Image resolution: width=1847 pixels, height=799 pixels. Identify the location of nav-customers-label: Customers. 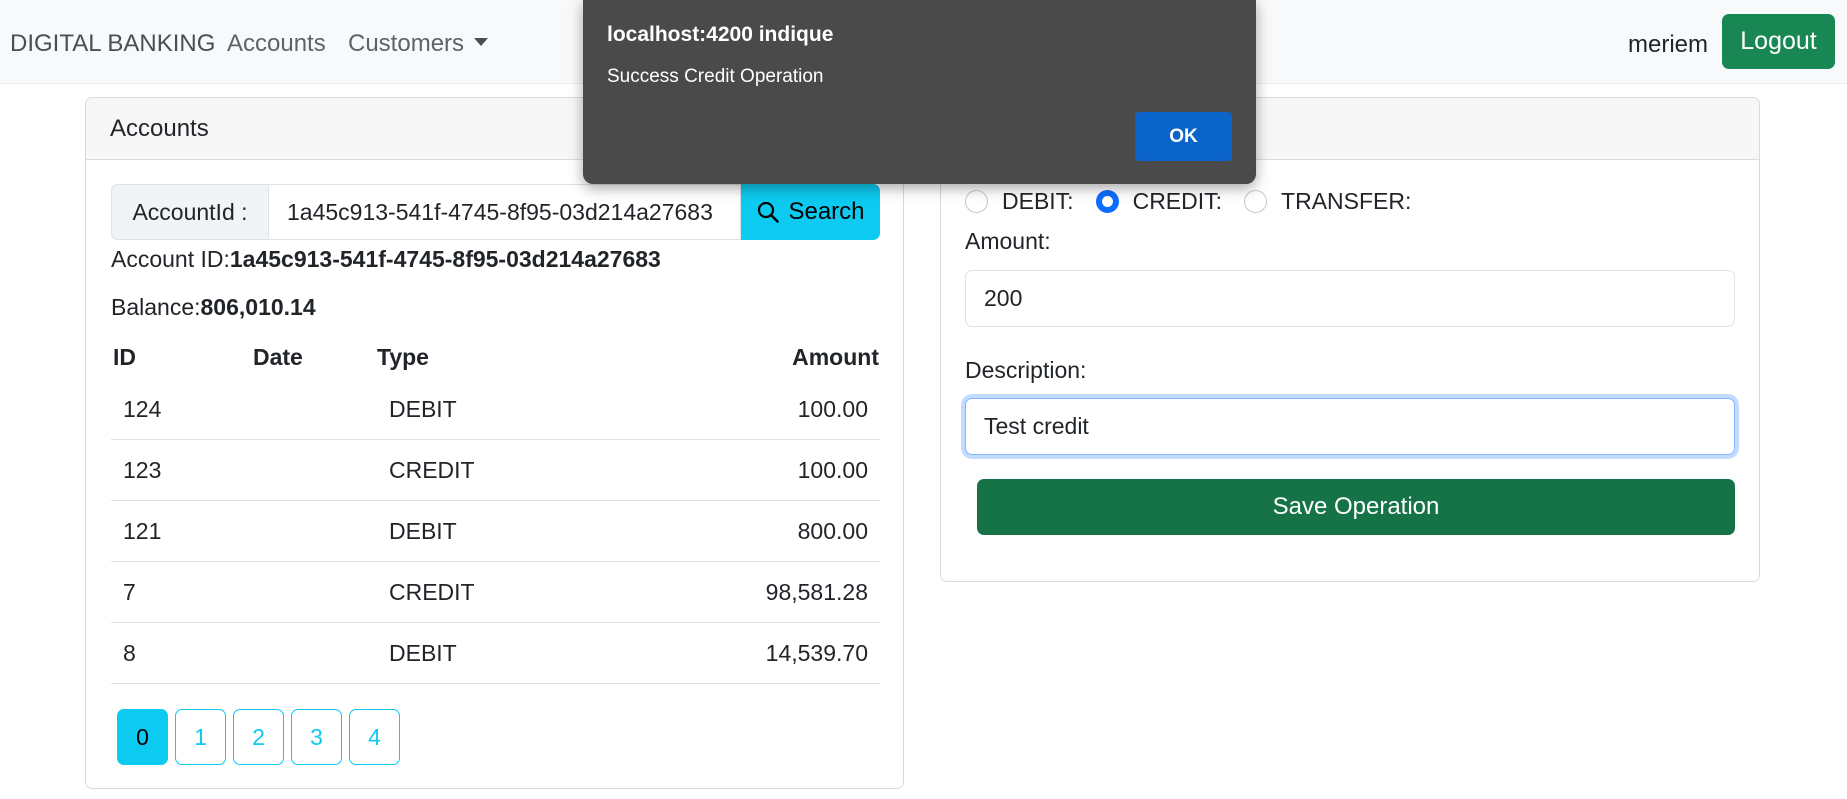
(406, 43).